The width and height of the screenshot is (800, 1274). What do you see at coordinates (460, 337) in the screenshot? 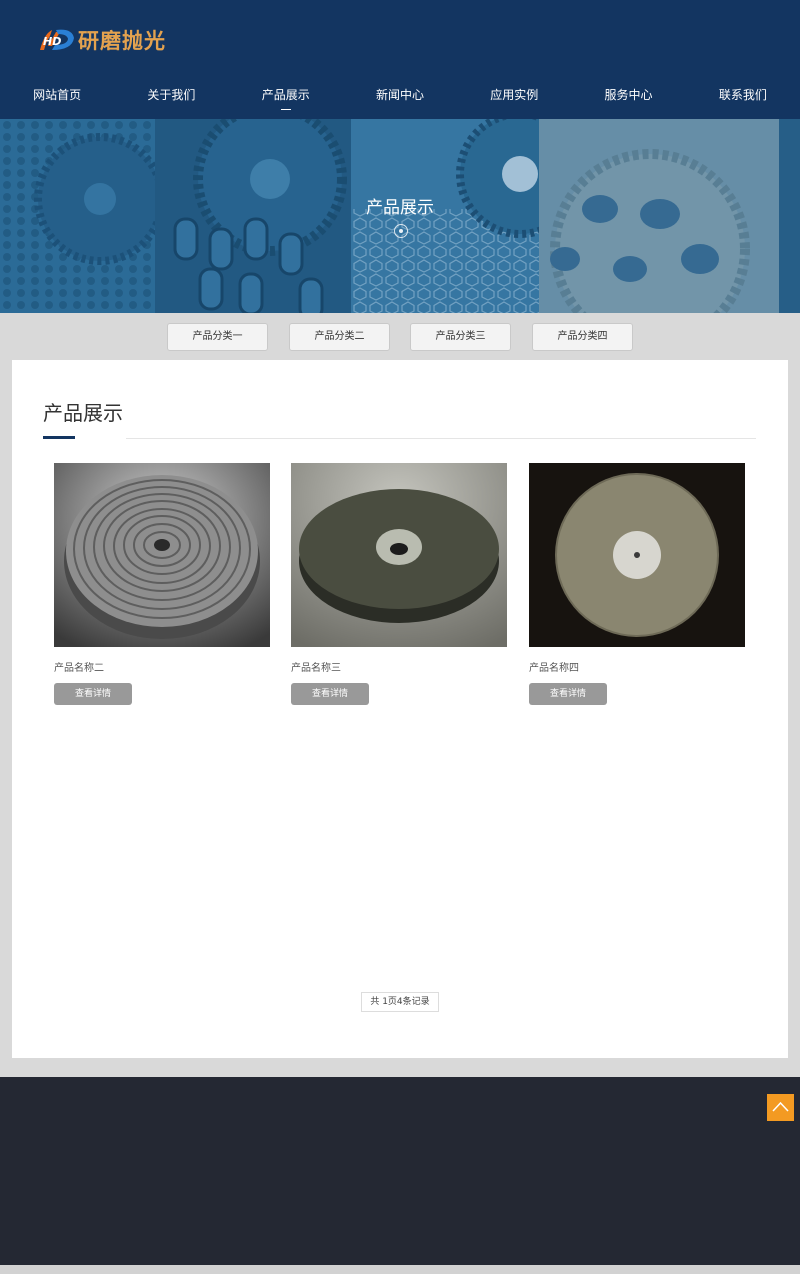
I see `category-button-3: 产品分类三` at bounding box center [460, 337].